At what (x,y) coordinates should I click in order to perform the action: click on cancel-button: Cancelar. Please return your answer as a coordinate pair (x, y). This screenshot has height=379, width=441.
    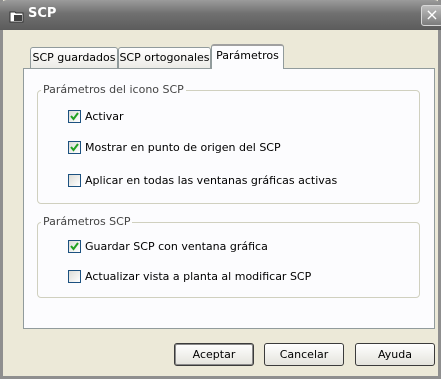
    Looking at the image, I should click on (304, 354).